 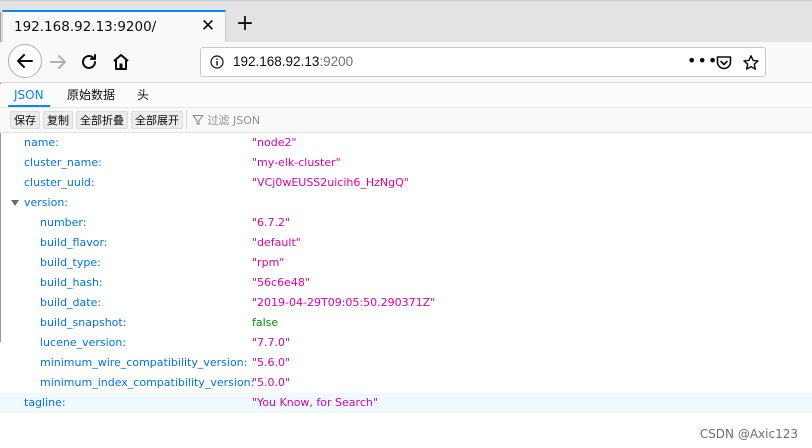 What do you see at coordinates (45, 402) in the screenshot?
I see `json-key: tagline:` at bounding box center [45, 402].